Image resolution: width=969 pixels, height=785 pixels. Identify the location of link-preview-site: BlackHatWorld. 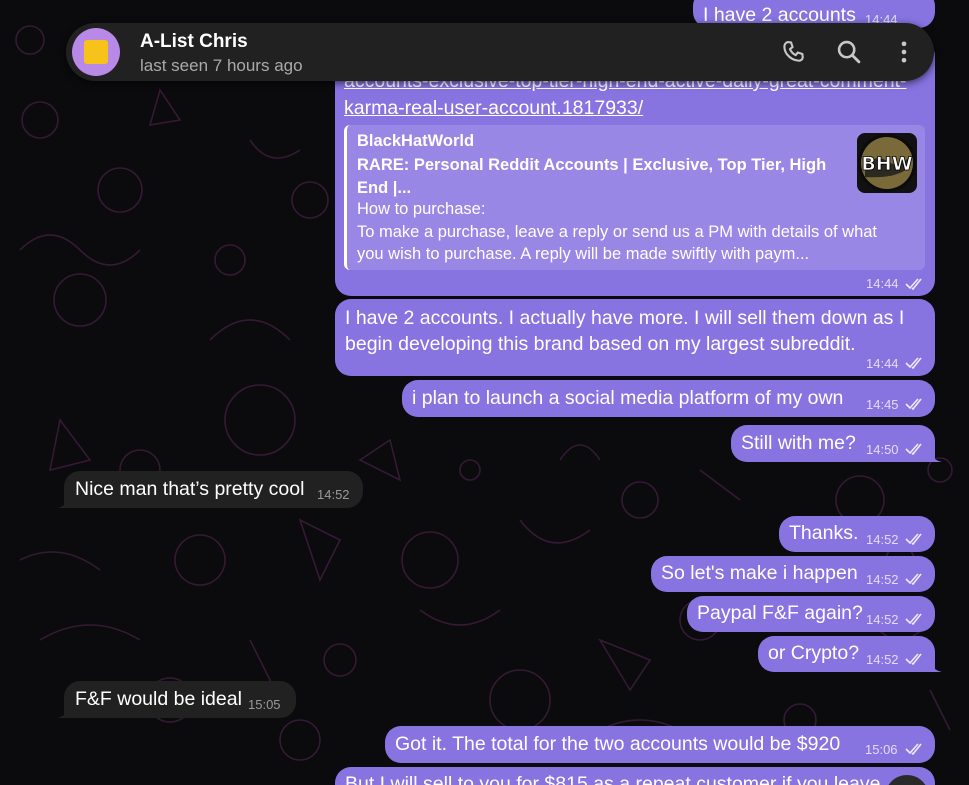
(416, 141).